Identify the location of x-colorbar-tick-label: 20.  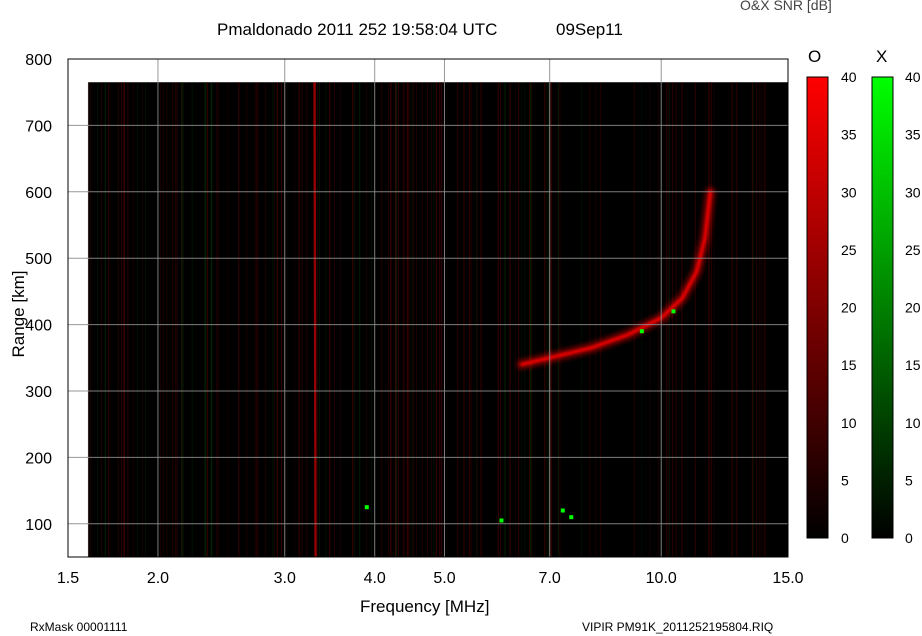
(913, 308).